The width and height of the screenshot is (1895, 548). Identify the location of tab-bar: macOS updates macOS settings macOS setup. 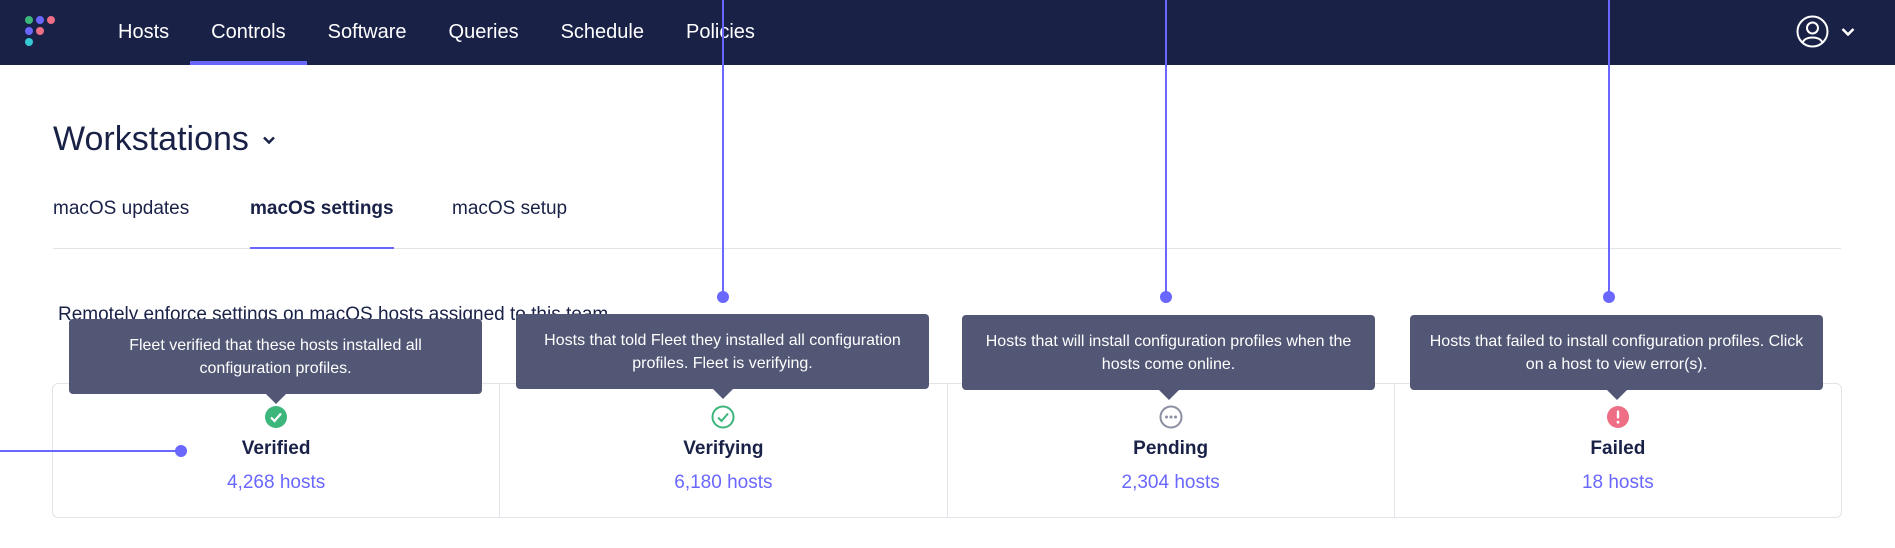
(947, 223).